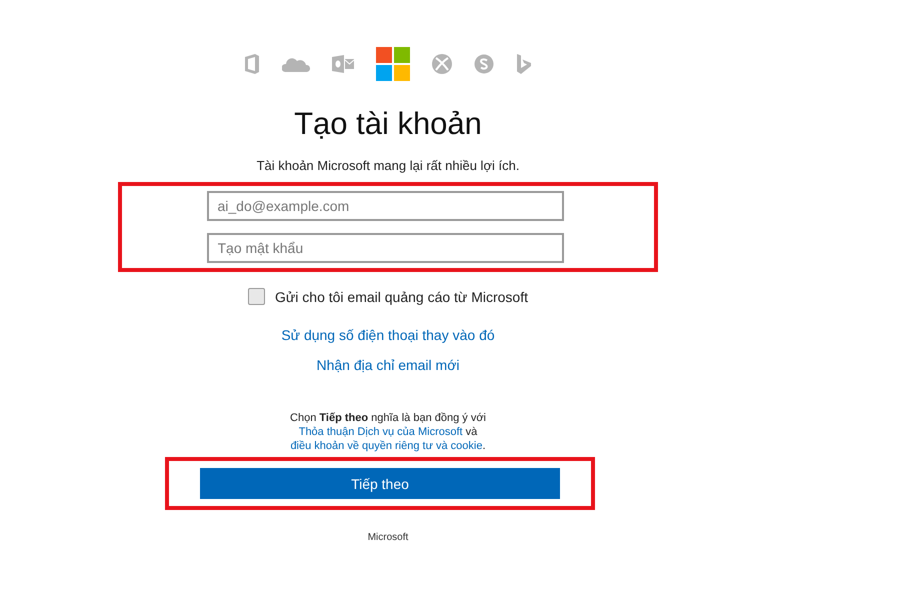 The width and height of the screenshot is (900, 603). I want to click on cloud-icon, so click(296, 64).